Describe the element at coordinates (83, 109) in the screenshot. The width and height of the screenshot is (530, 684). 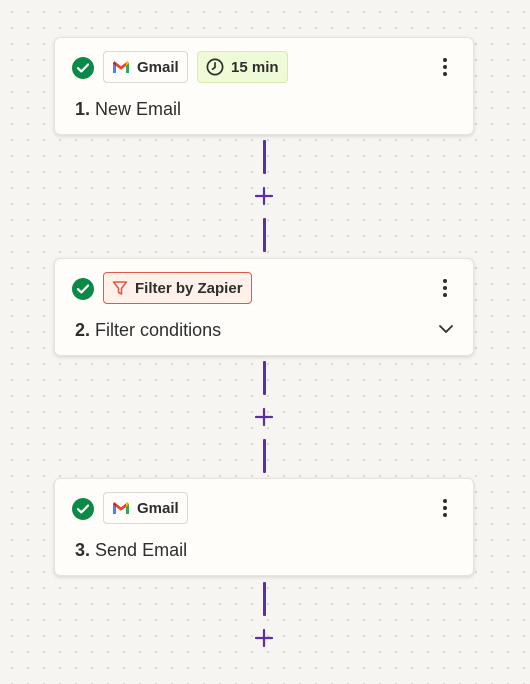
I see `step-number: 1.` at that location.